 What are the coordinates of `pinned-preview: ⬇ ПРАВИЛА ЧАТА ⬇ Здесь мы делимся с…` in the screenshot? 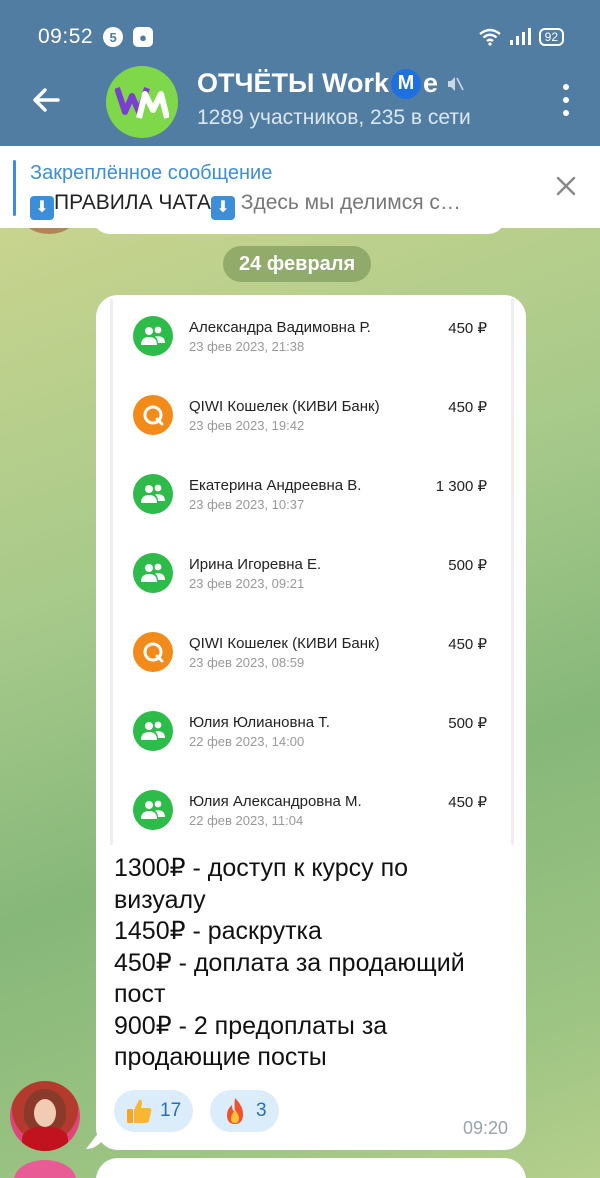 It's located at (280, 205).